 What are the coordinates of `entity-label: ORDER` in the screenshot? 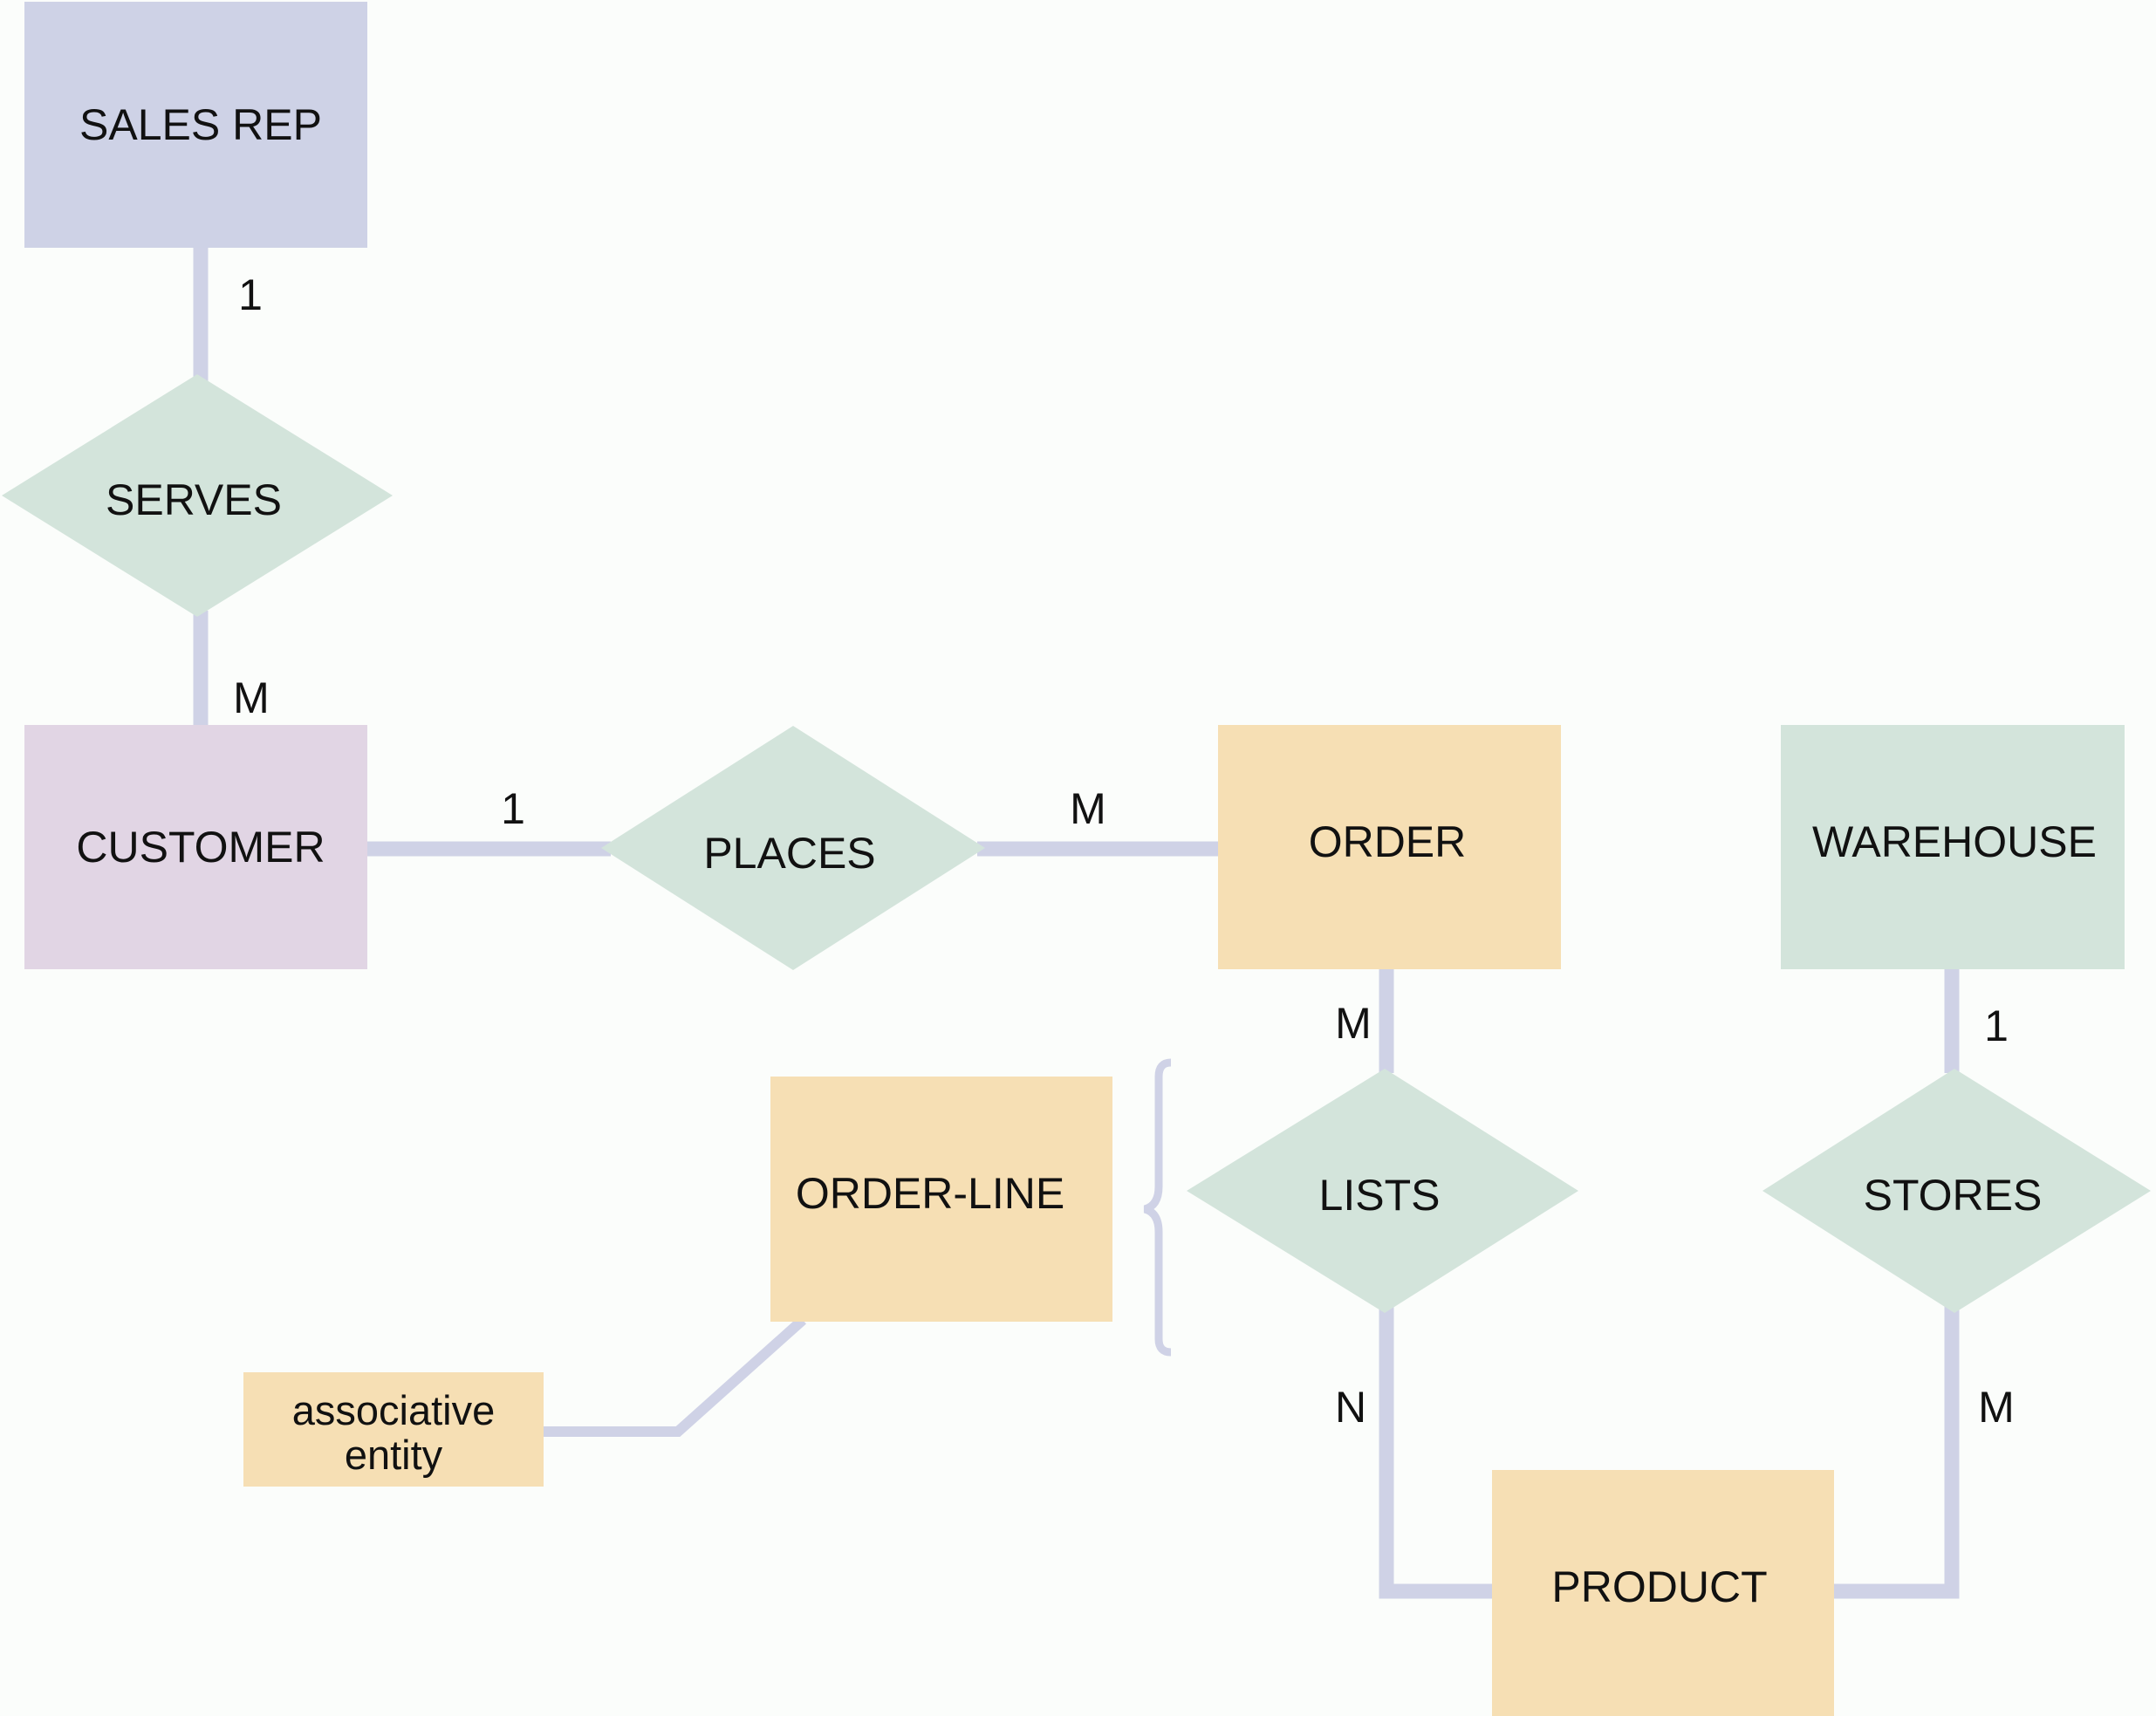 It's located at (1388, 841).